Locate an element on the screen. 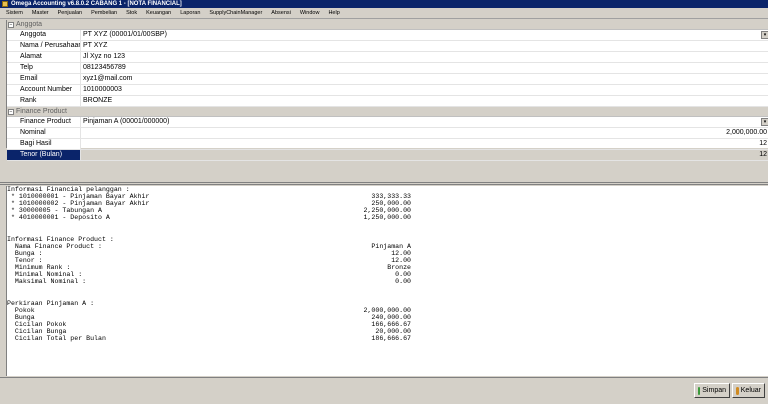 Image resolution: width=768 pixels, height=404 pixels. property-row: Tenor (Bulan) 12 is located at coordinates (387, 155).